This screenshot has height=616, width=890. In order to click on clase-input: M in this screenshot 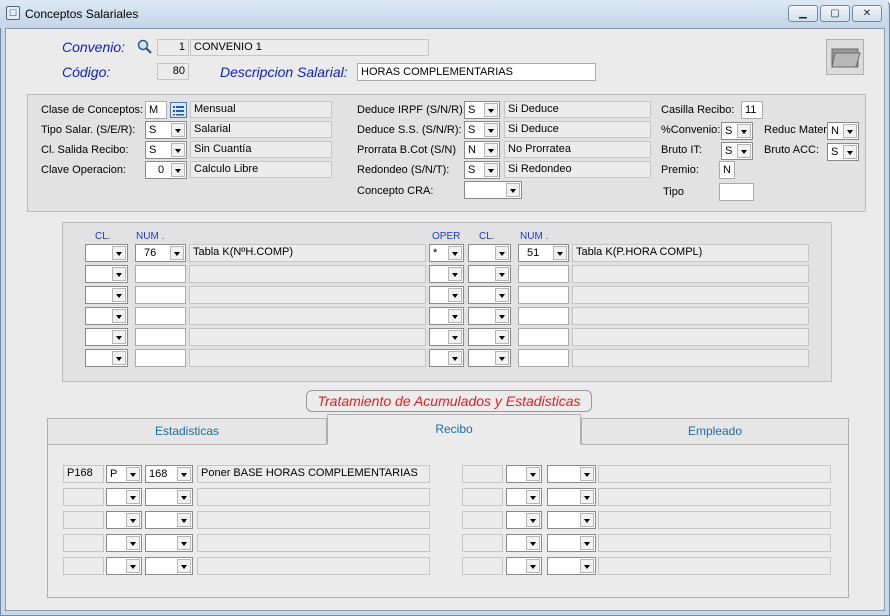, I will do `click(156, 110)`.